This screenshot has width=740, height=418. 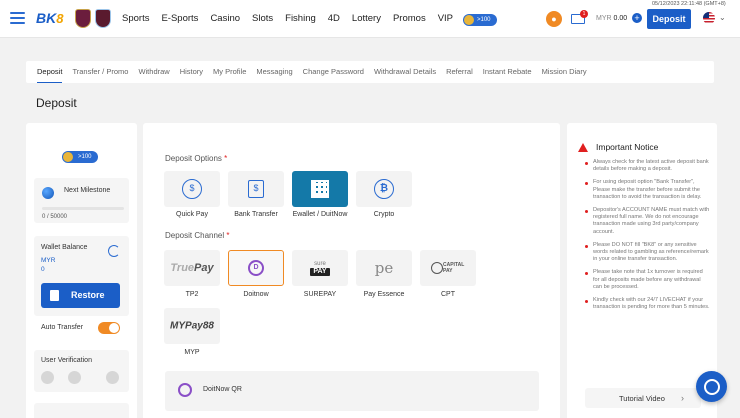 I want to click on option-quick-pay: $, so click(x=192, y=189).